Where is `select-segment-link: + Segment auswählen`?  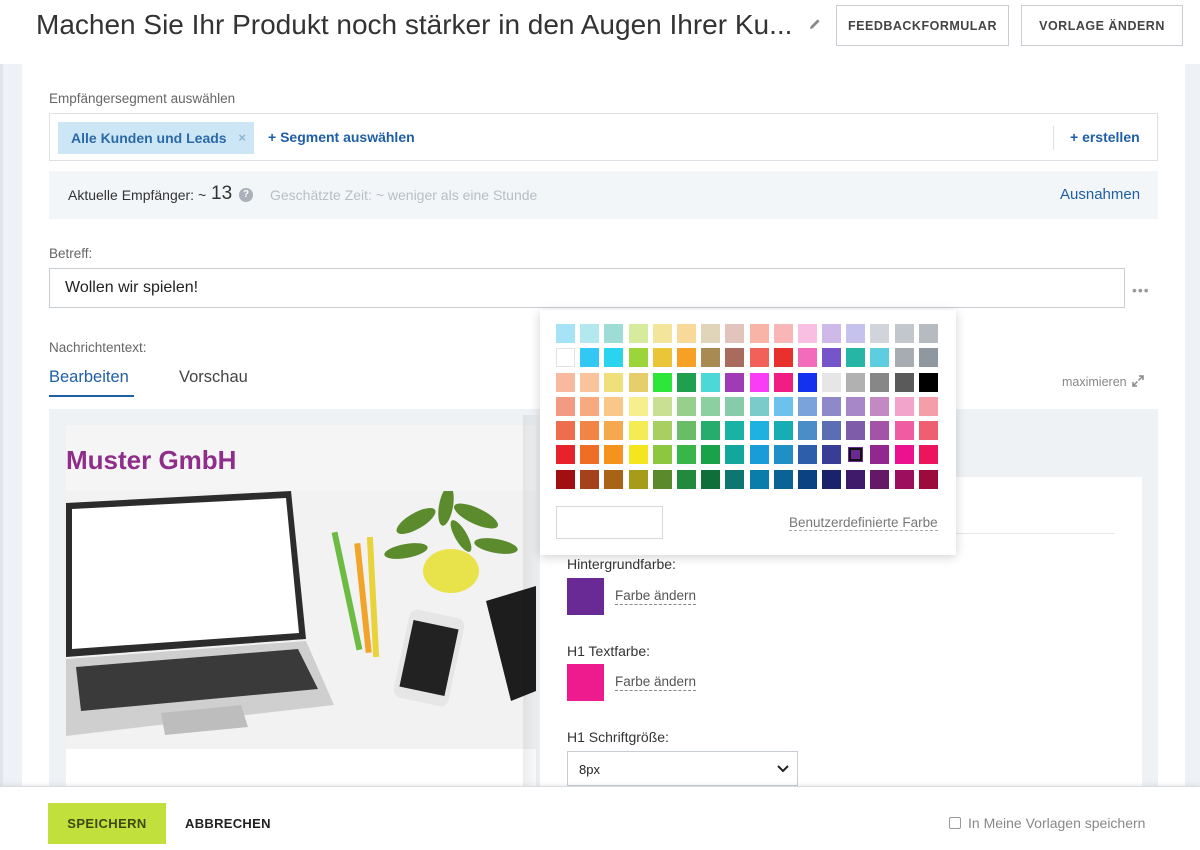 select-segment-link: + Segment auswählen is located at coordinates (341, 137).